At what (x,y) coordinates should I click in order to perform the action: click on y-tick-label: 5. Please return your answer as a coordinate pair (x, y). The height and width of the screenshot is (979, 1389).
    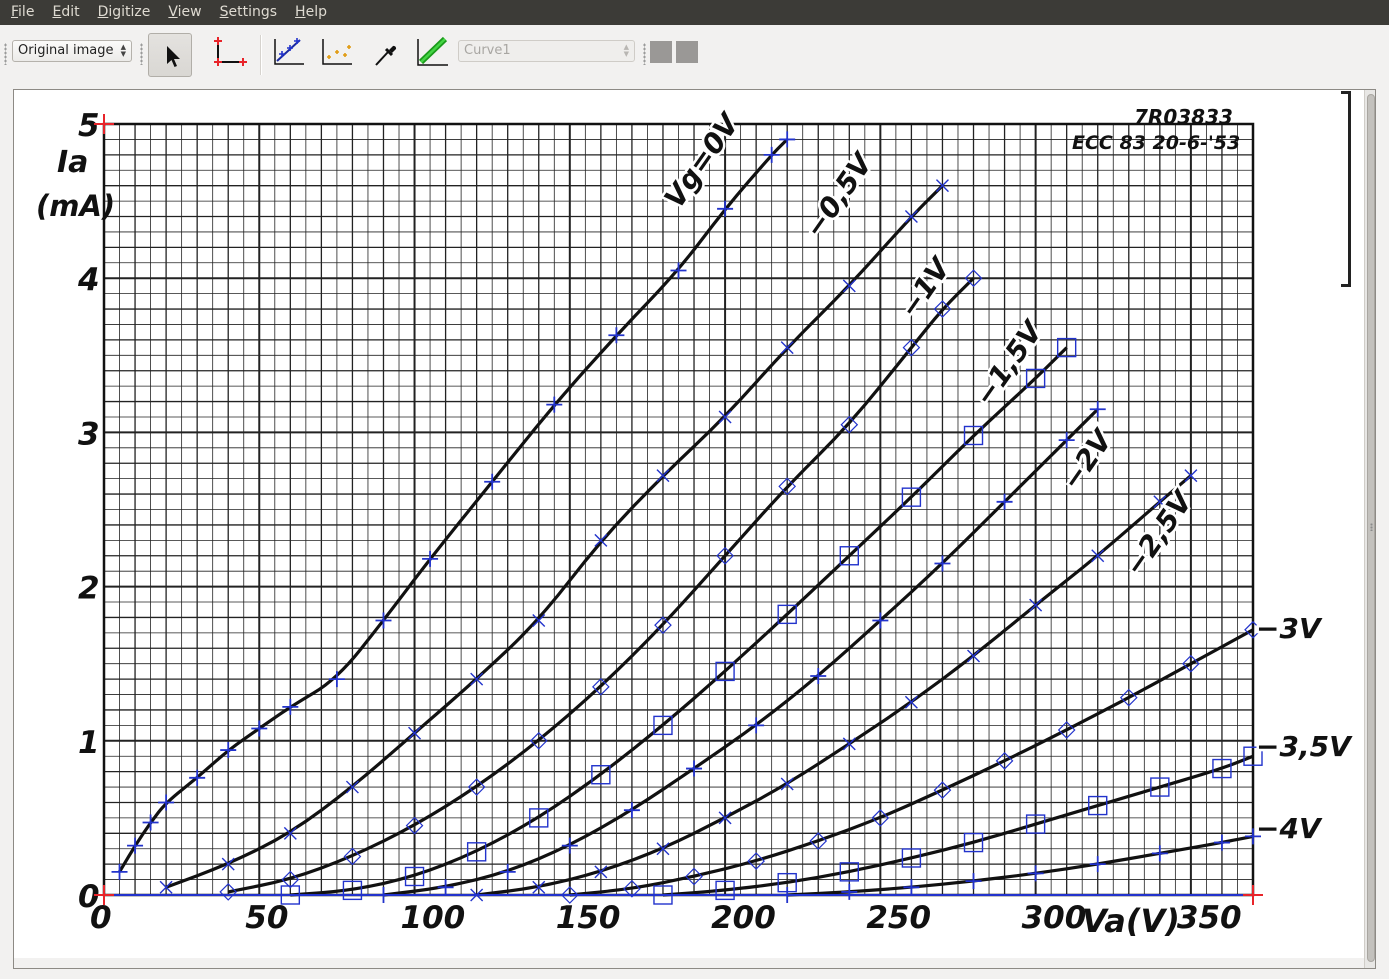
    Looking at the image, I should click on (89, 126).